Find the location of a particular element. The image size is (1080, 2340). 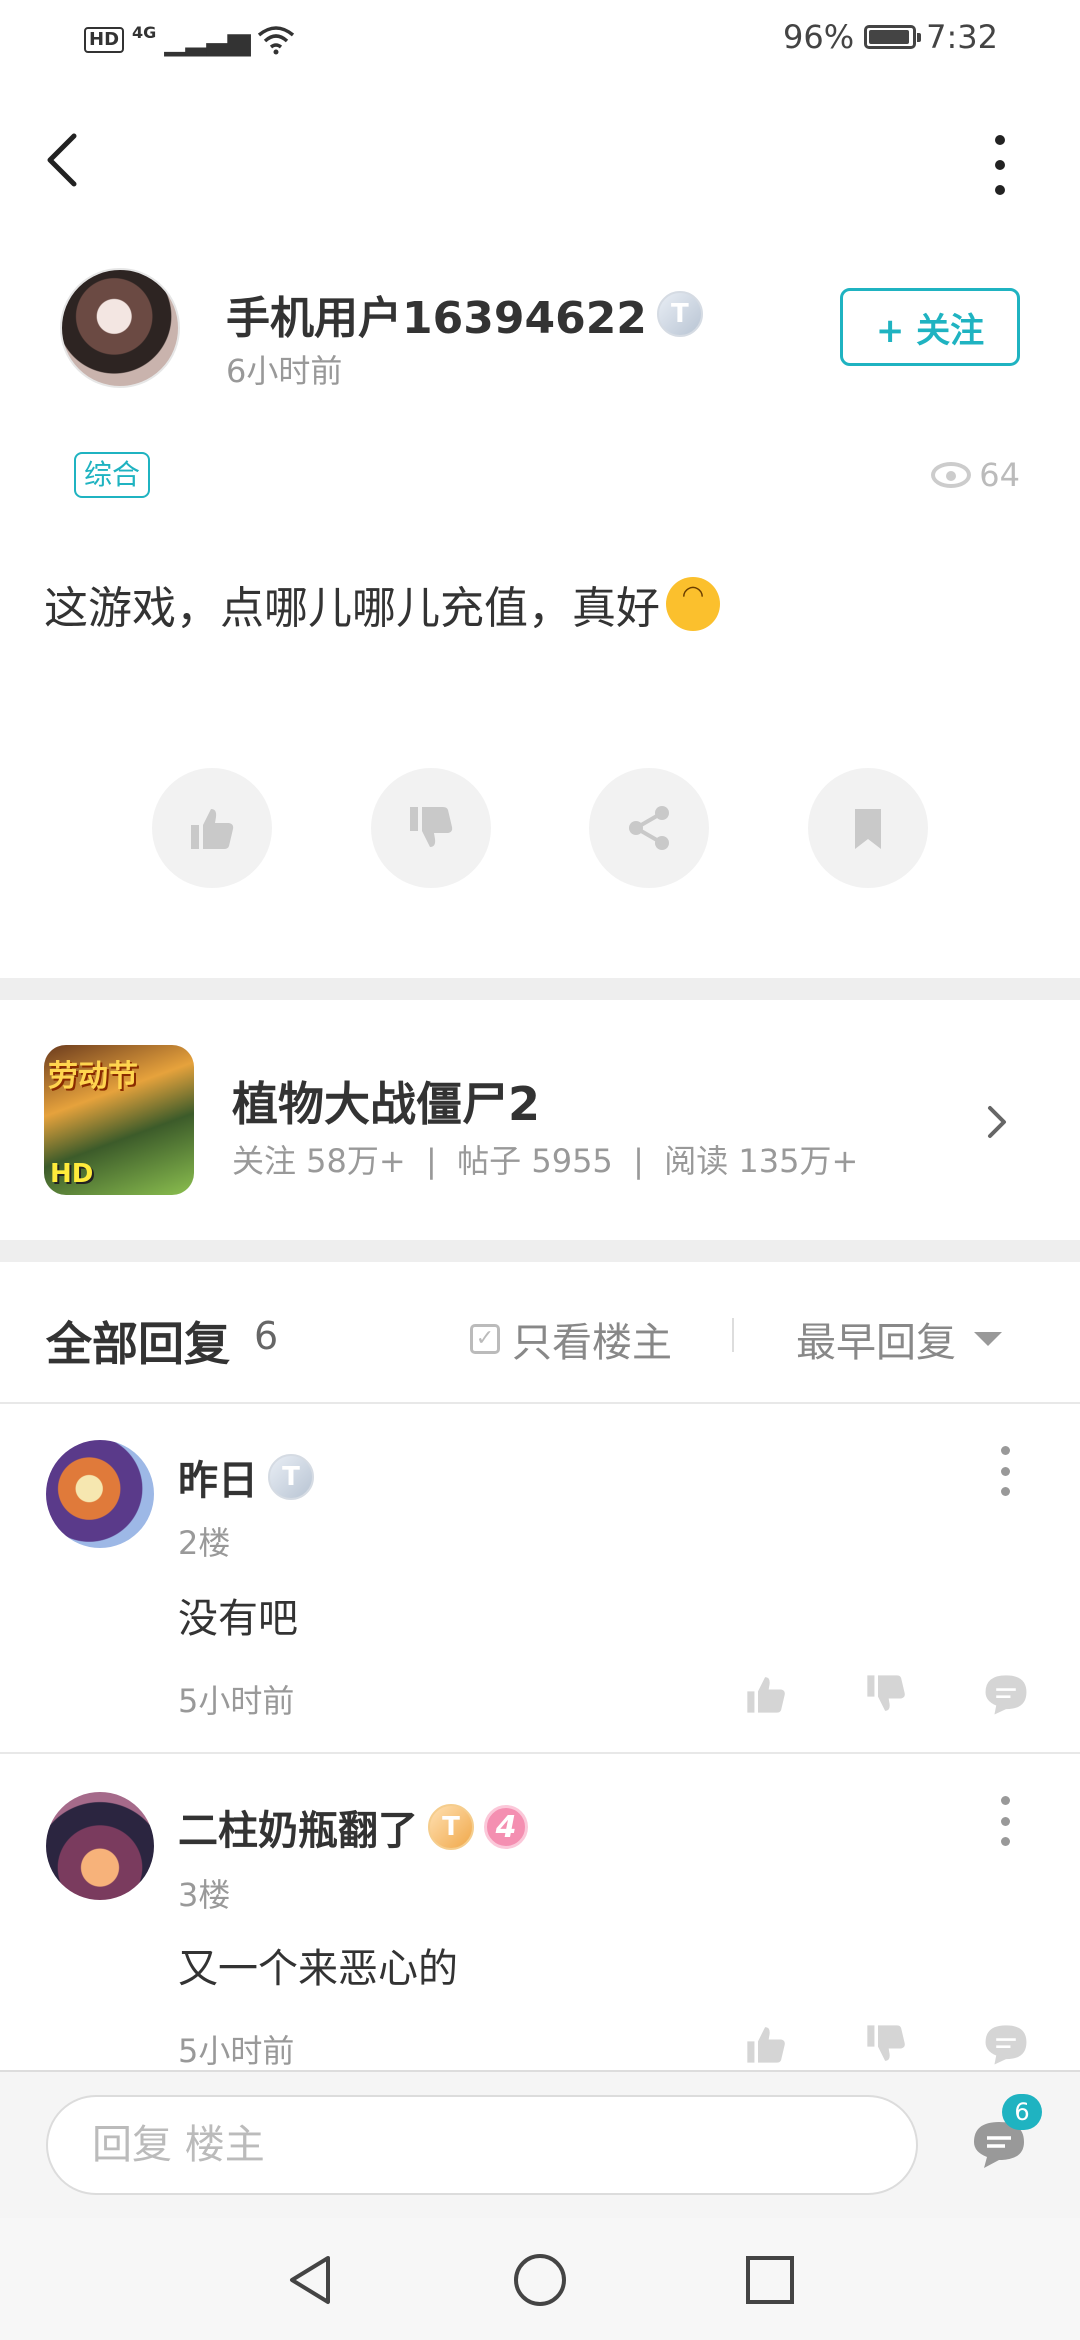

network-indicators: HD 4G ▁▂▃▅ is located at coordinates (189, 39).